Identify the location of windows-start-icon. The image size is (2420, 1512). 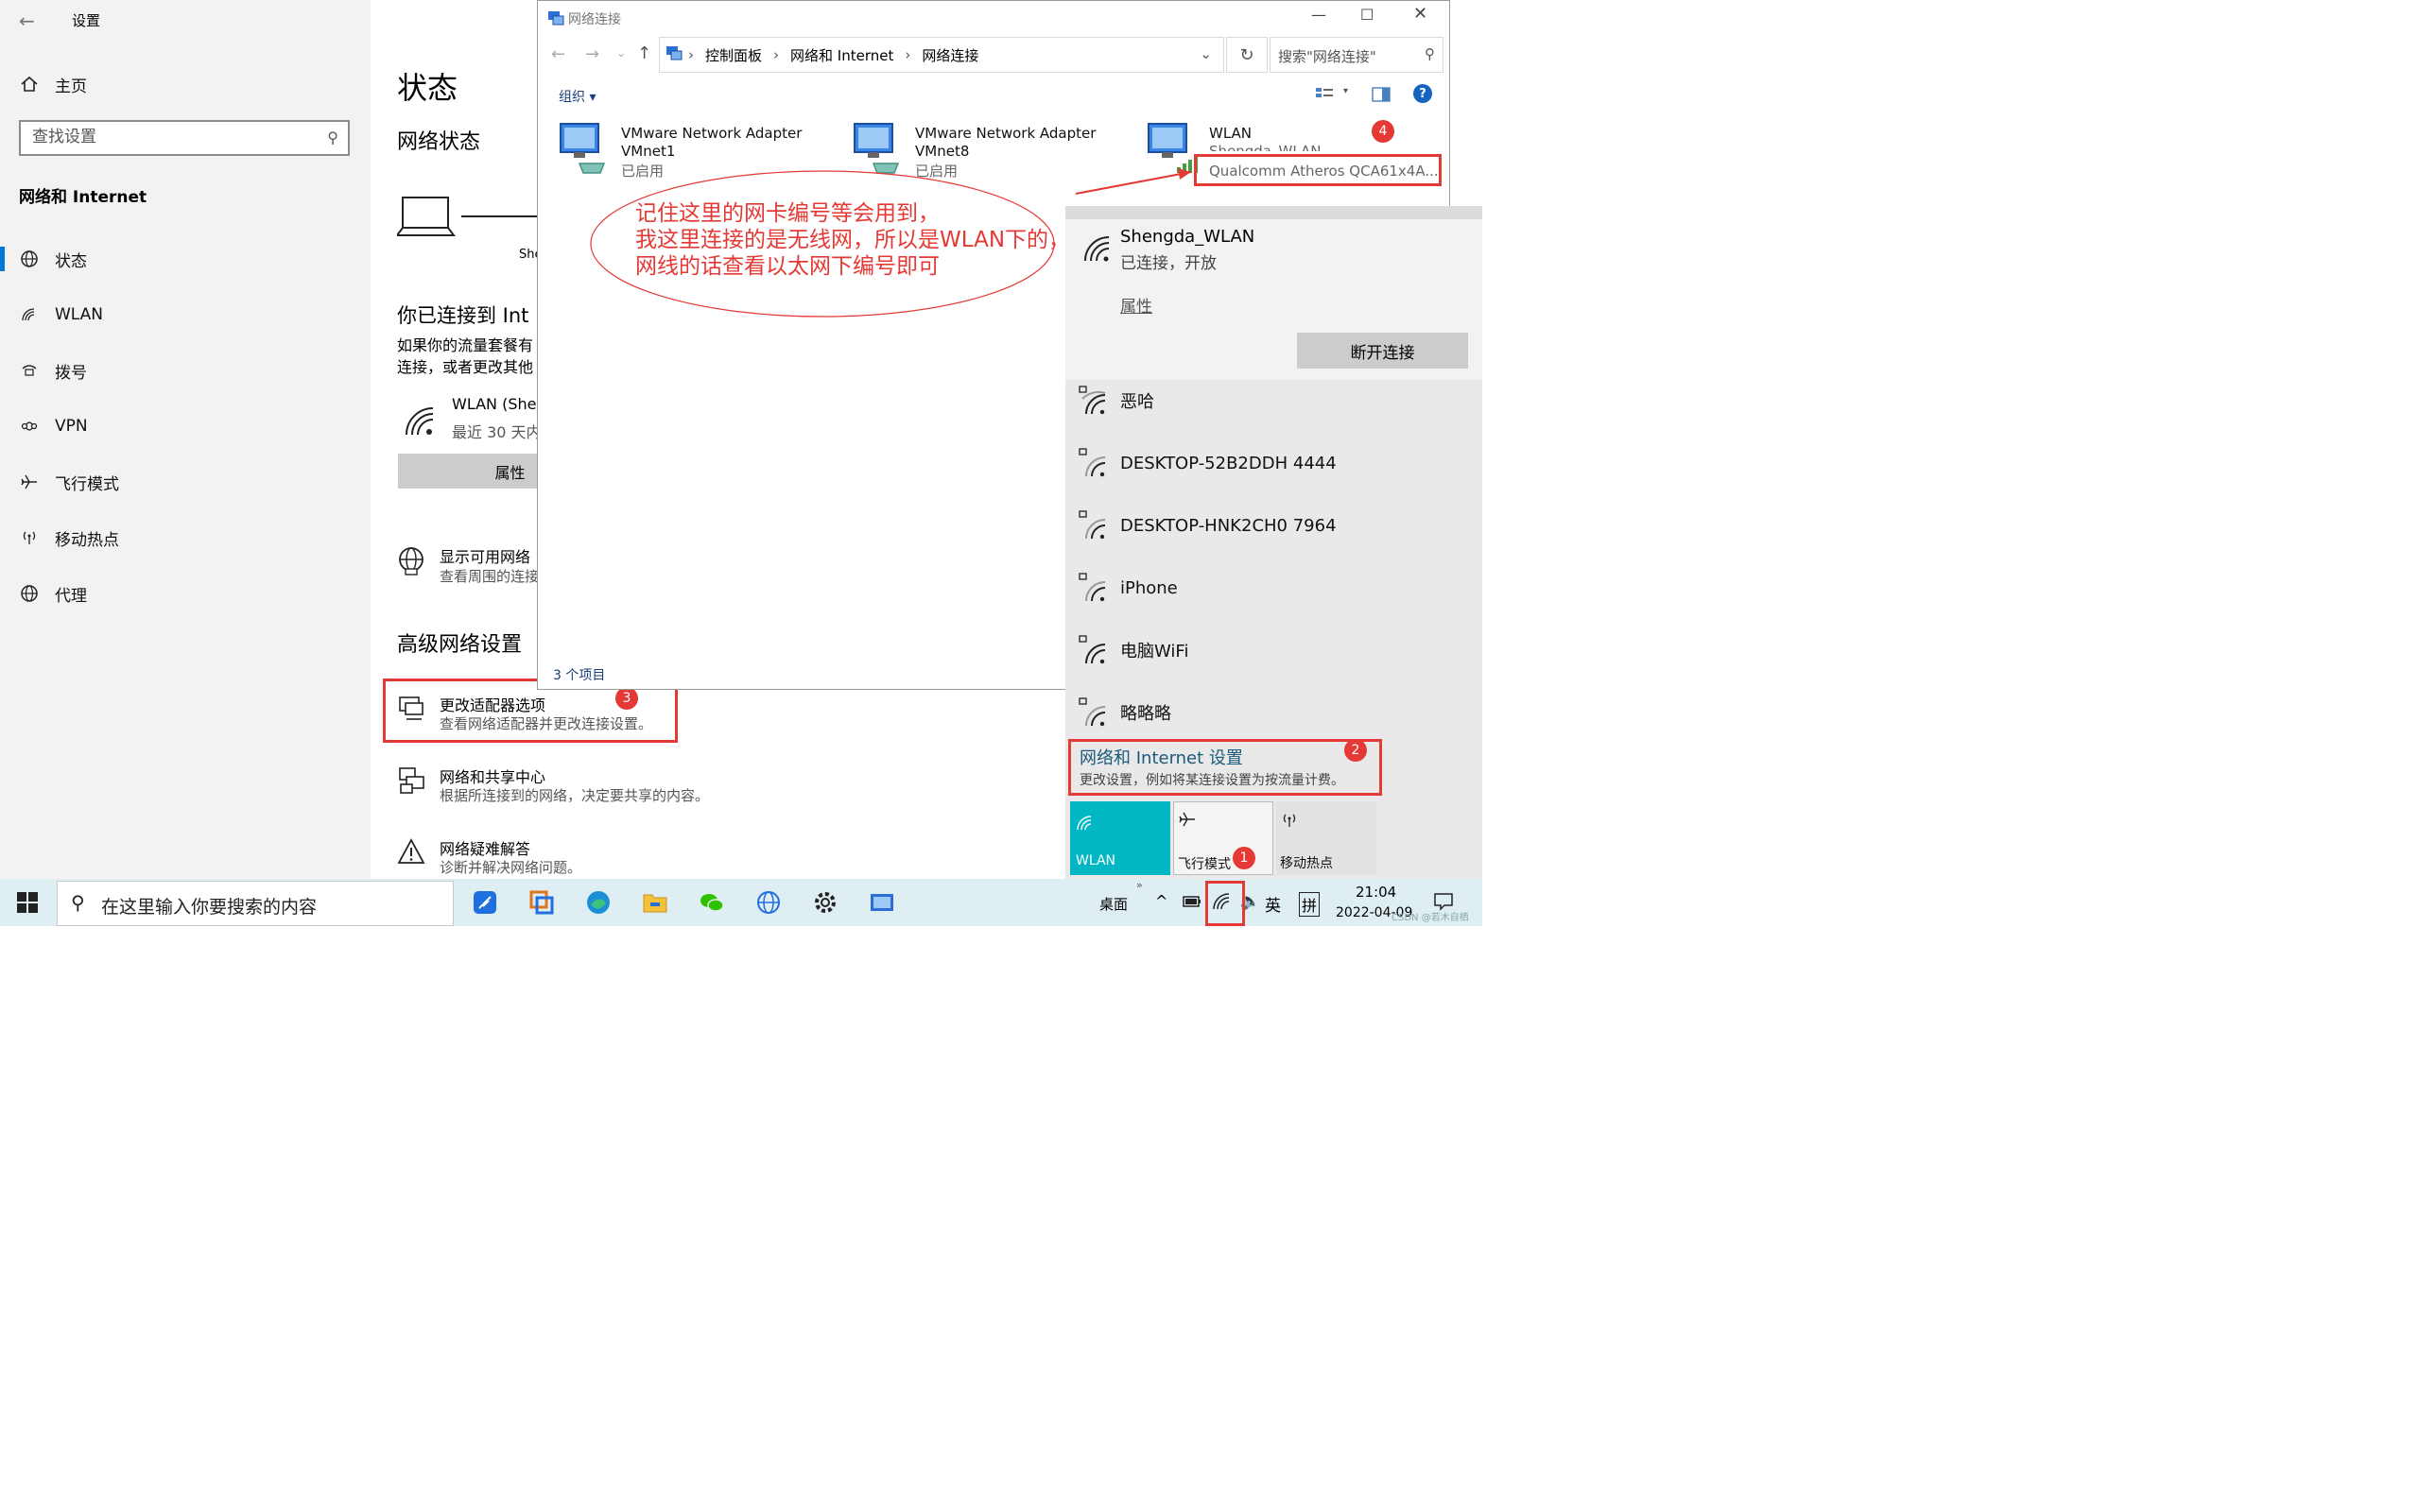
(28, 904).